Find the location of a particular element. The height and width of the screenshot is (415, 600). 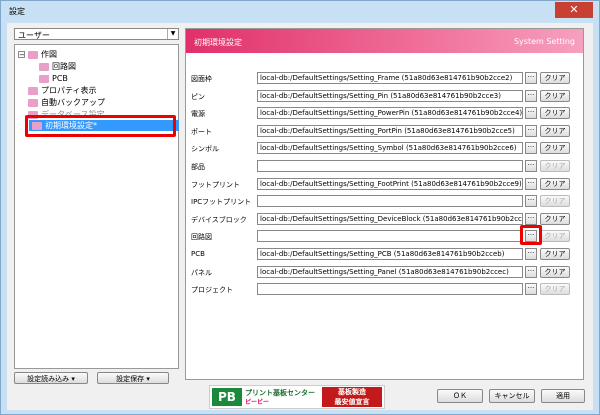

setting-label: IPCフットプリント is located at coordinates (221, 202).